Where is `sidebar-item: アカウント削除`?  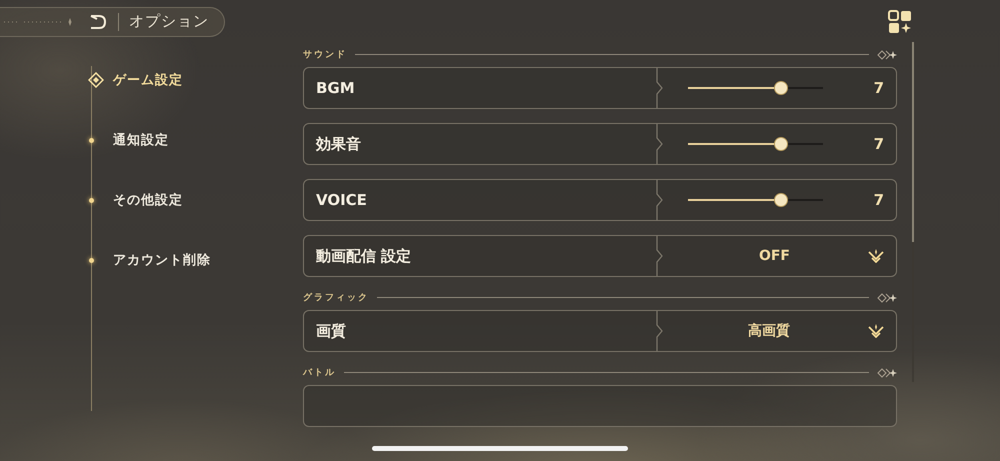 sidebar-item: アカウント削除 is located at coordinates (162, 260).